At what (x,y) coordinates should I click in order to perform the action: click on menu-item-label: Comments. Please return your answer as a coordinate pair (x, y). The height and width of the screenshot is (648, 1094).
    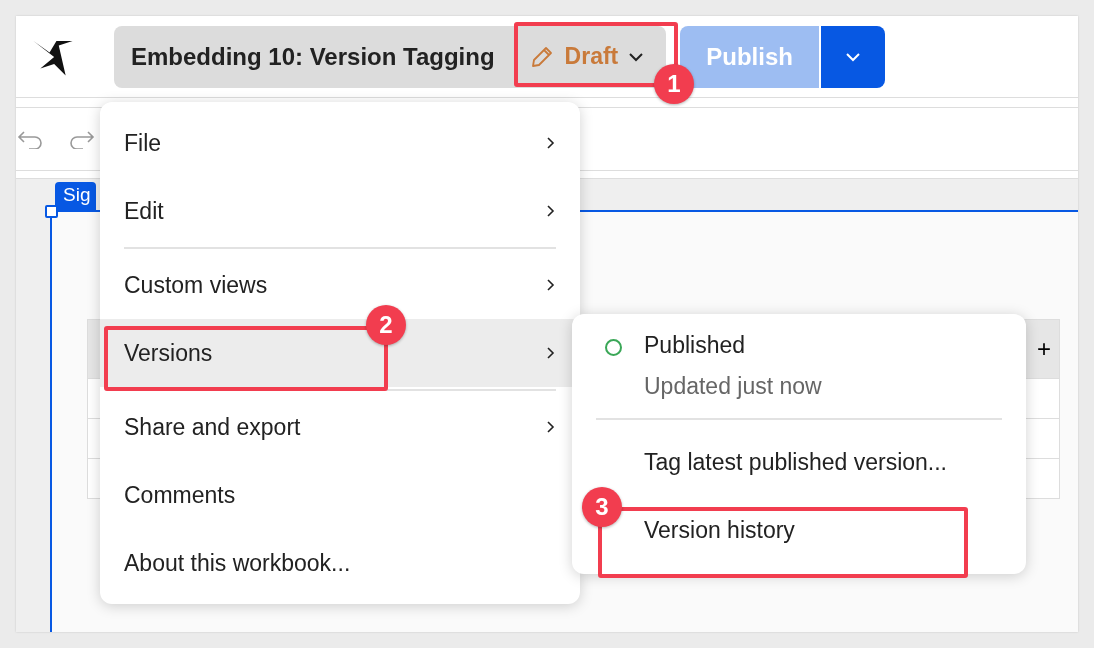
    Looking at the image, I should click on (180, 495).